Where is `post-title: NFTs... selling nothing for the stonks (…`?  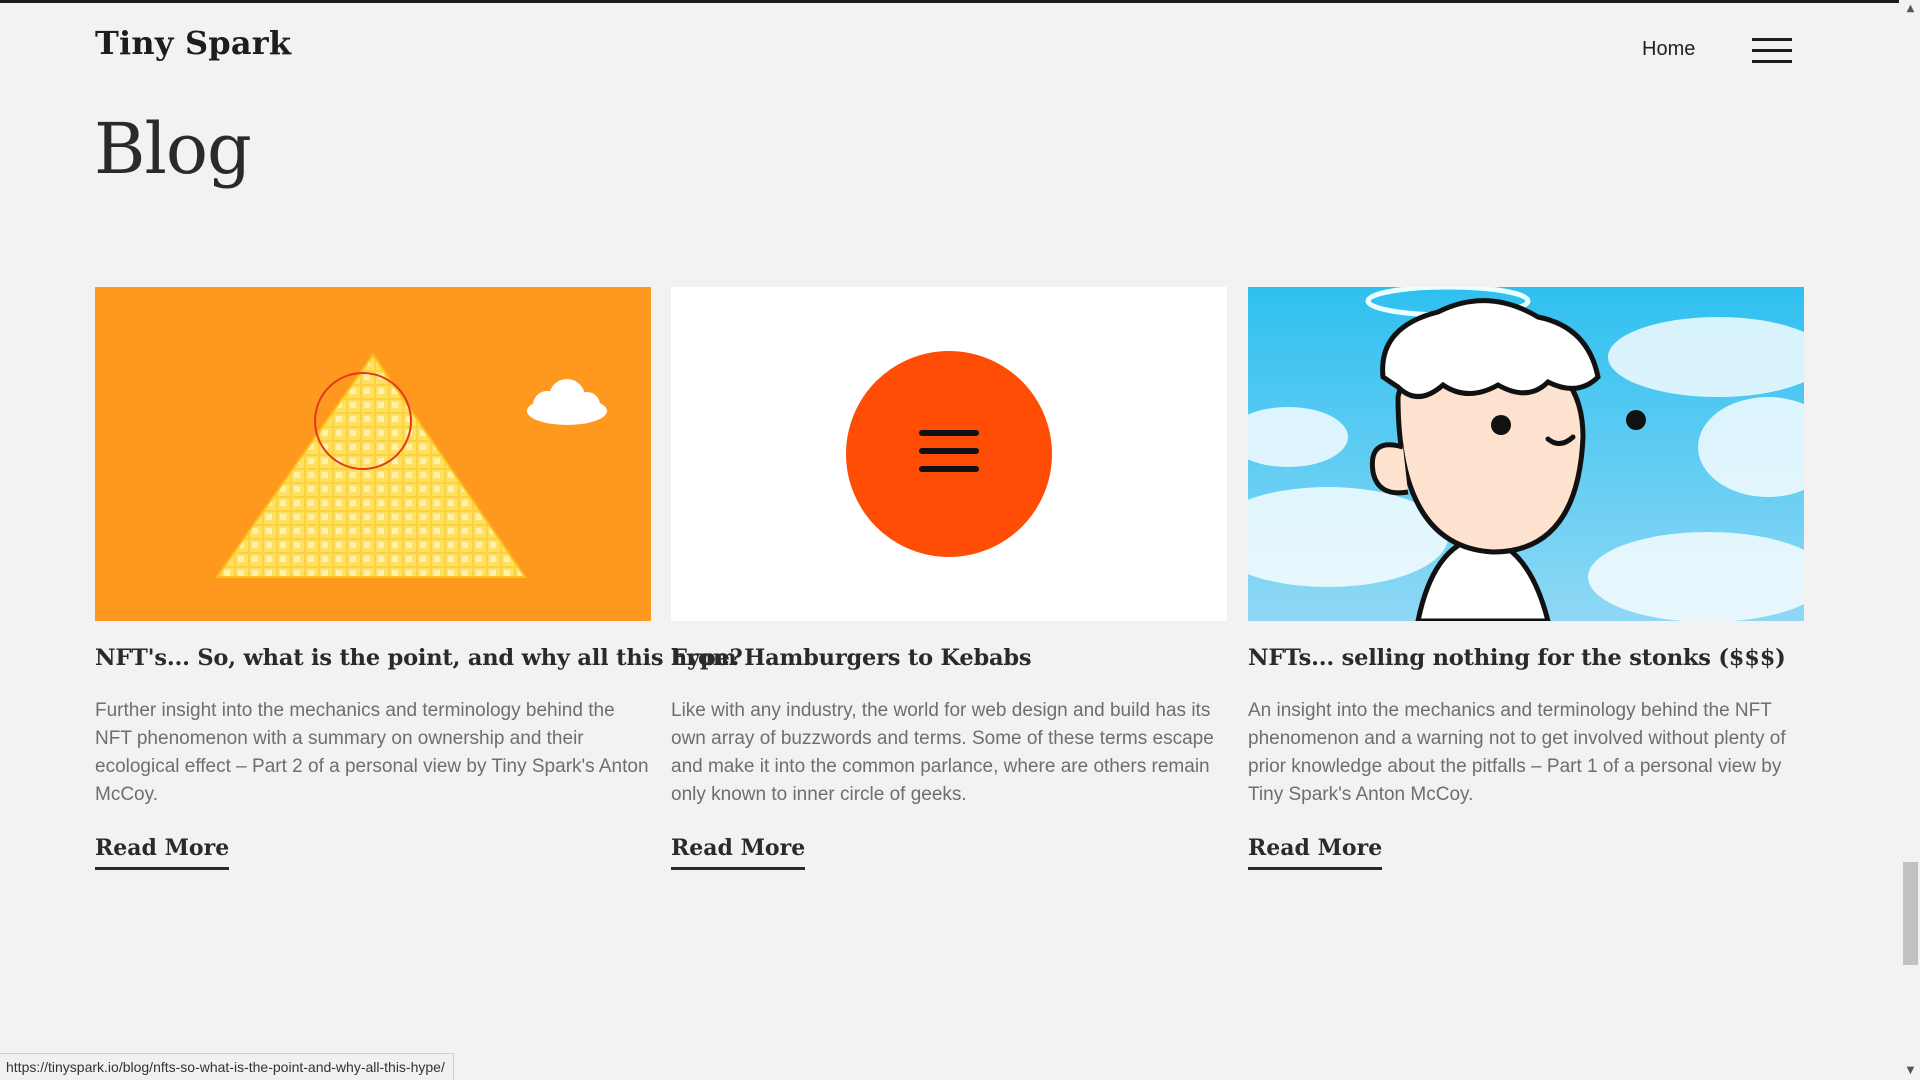
post-title: NFTs... selling nothing for the stonks (… is located at coordinates (1526, 658).